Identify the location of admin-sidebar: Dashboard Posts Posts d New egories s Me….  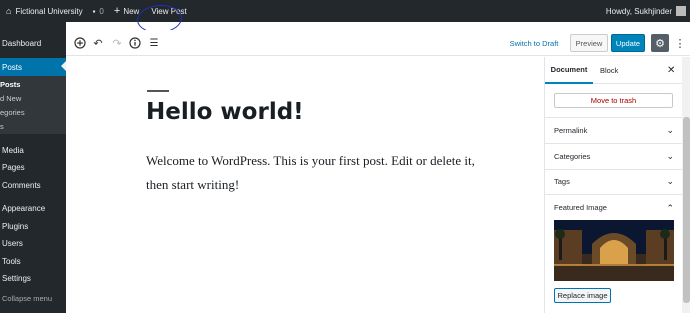
(33, 167).